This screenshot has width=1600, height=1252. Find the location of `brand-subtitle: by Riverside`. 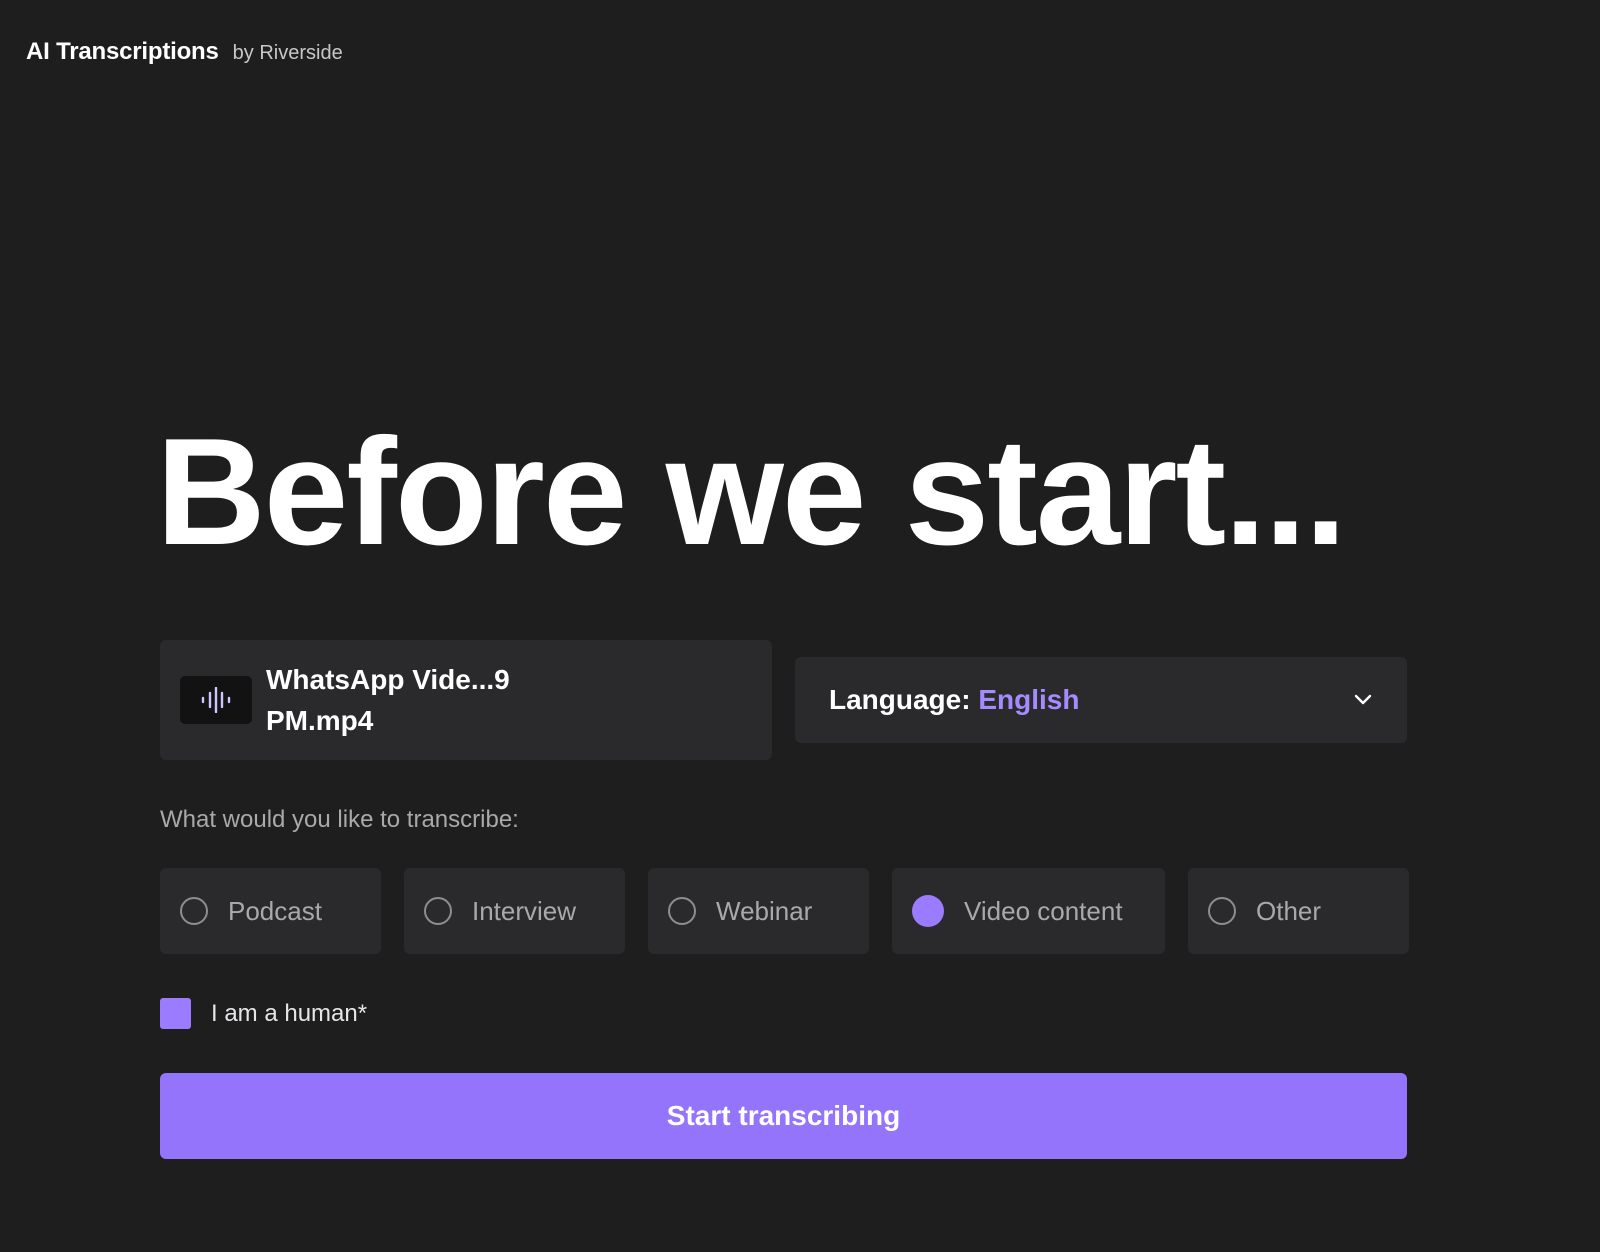

brand-subtitle: by Riverside is located at coordinates (287, 53).